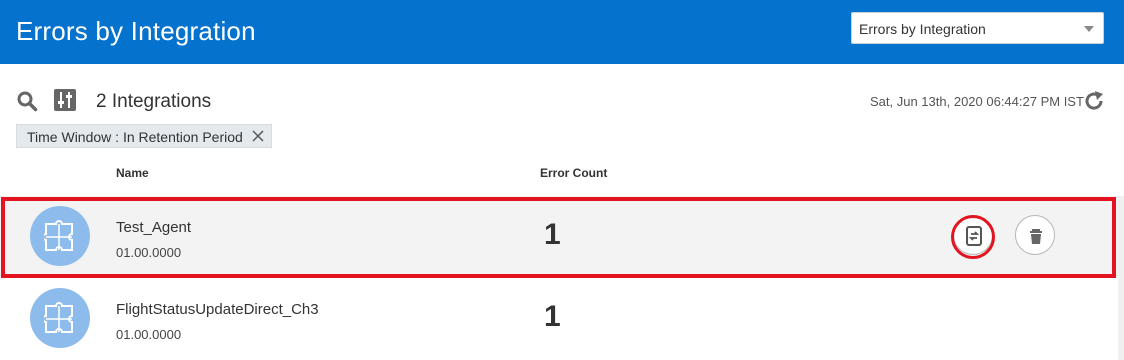 This screenshot has width=1124, height=360. Describe the element at coordinates (1094, 101) in the screenshot. I see `refresh-icon` at that location.